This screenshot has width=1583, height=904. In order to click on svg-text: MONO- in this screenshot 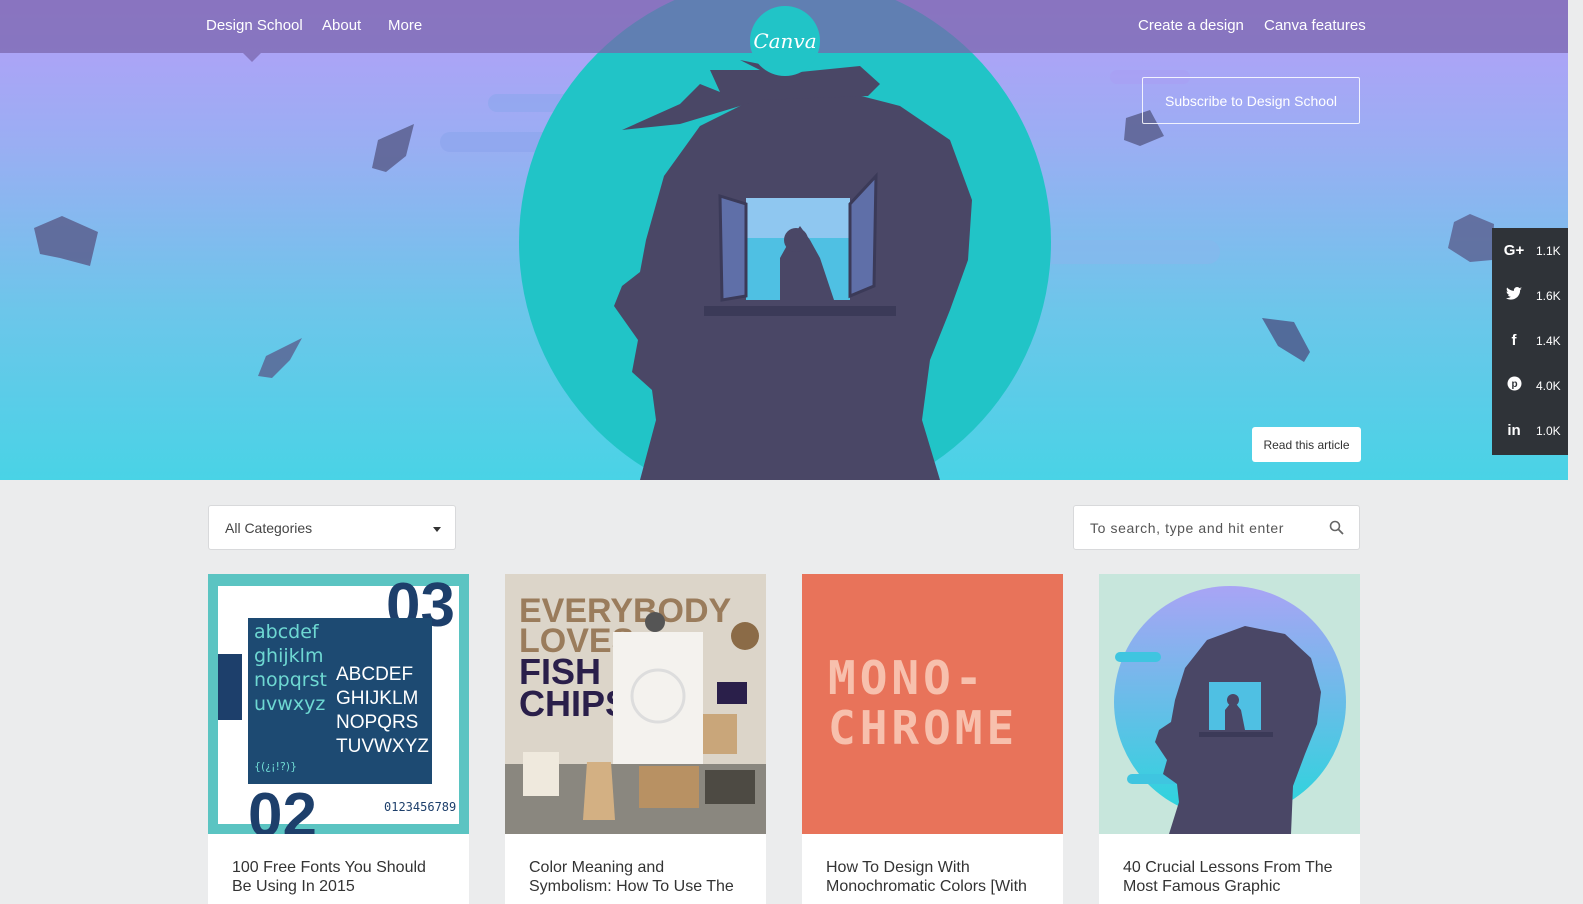, I will do `click(907, 678)`.